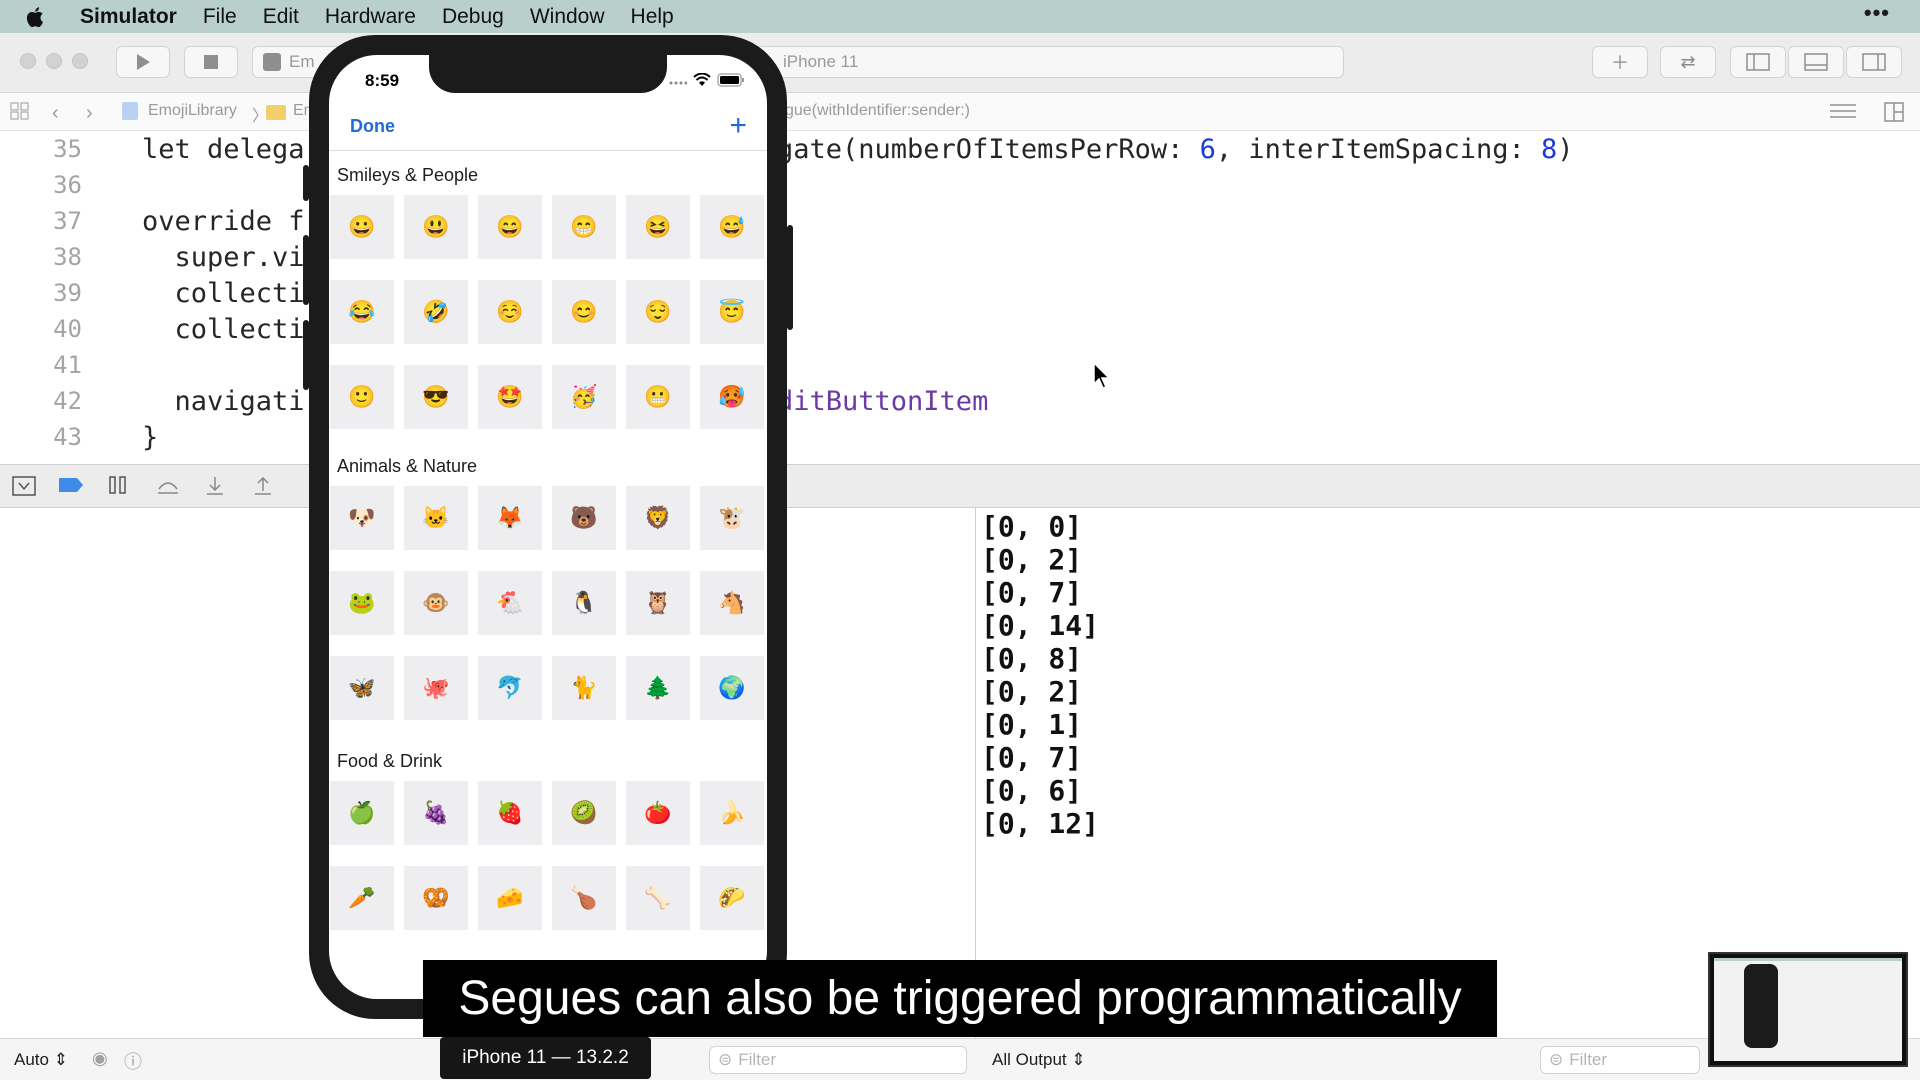 The image size is (1920, 1080). What do you see at coordinates (436, 227) in the screenshot?
I see `emoji-cell: 😃` at bounding box center [436, 227].